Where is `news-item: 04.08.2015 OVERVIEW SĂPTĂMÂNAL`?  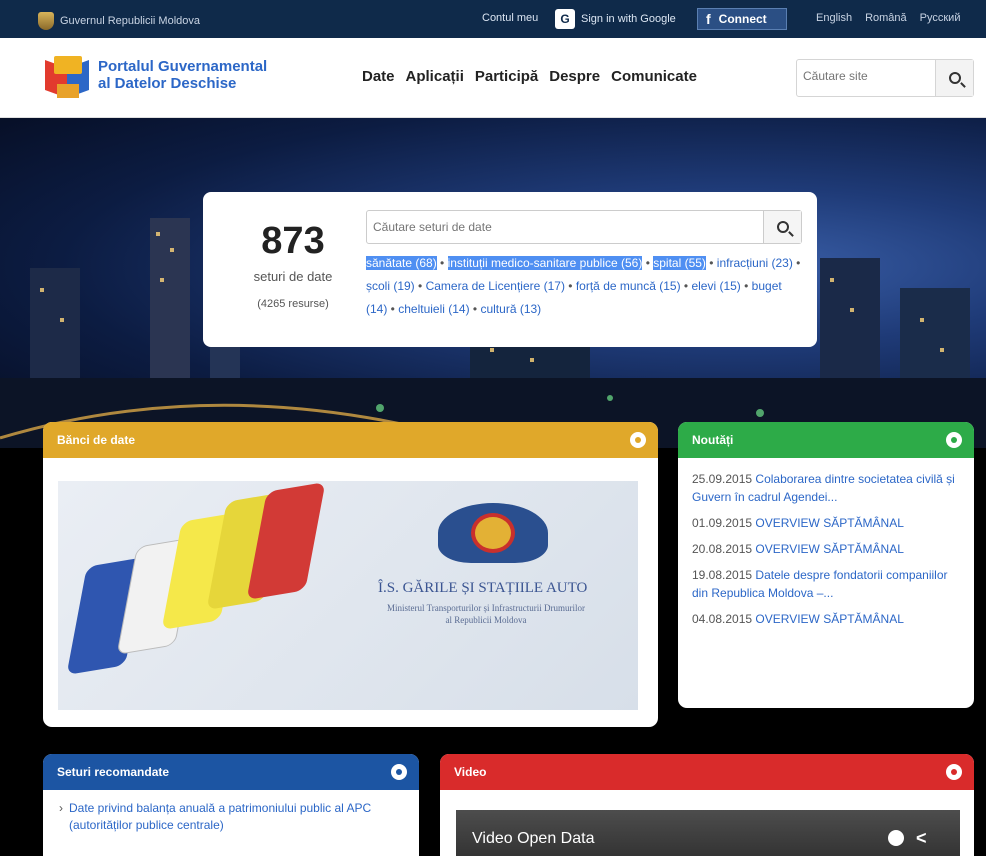
news-item: 04.08.2015 OVERVIEW SĂPTĂMÂNAL is located at coordinates (826, 619).